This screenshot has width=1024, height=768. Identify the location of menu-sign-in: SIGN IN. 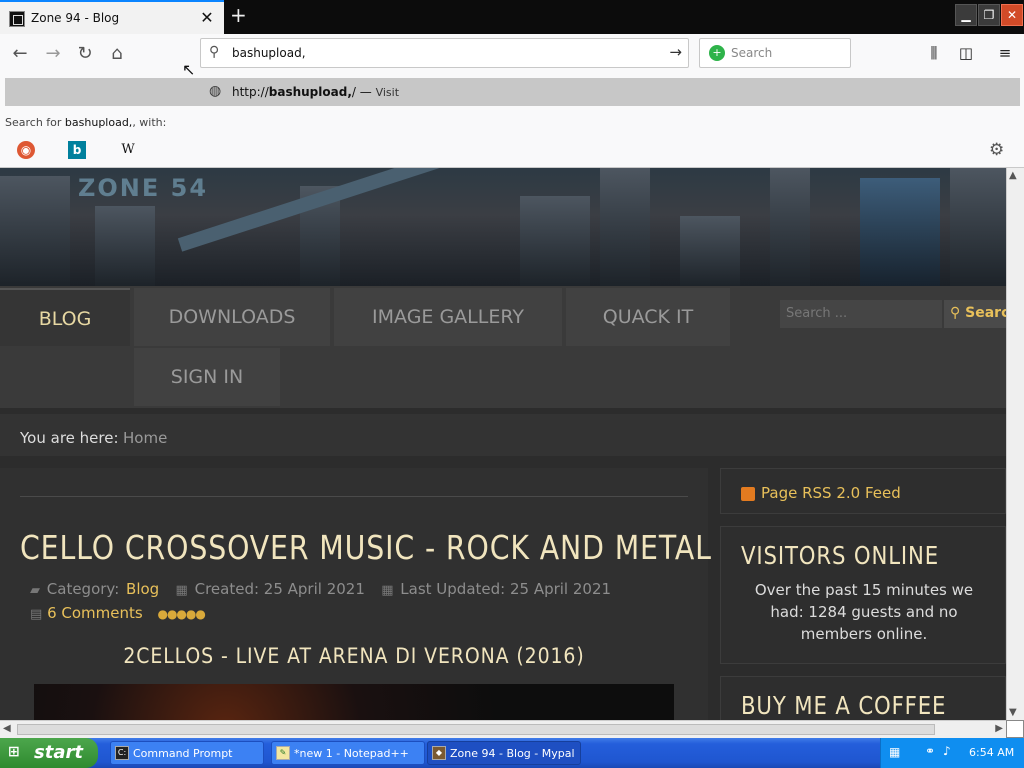
(207, 377).